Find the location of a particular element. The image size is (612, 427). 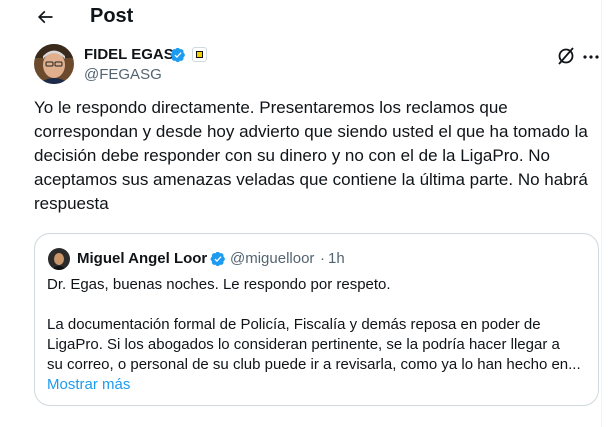

show-more-link: Mostrar más is located at coordinates (88, 385).